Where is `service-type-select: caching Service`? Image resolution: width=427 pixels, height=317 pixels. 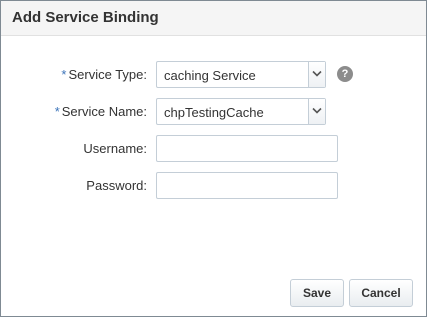
service-type-select: caching Service is located at coordinates (241, 74).